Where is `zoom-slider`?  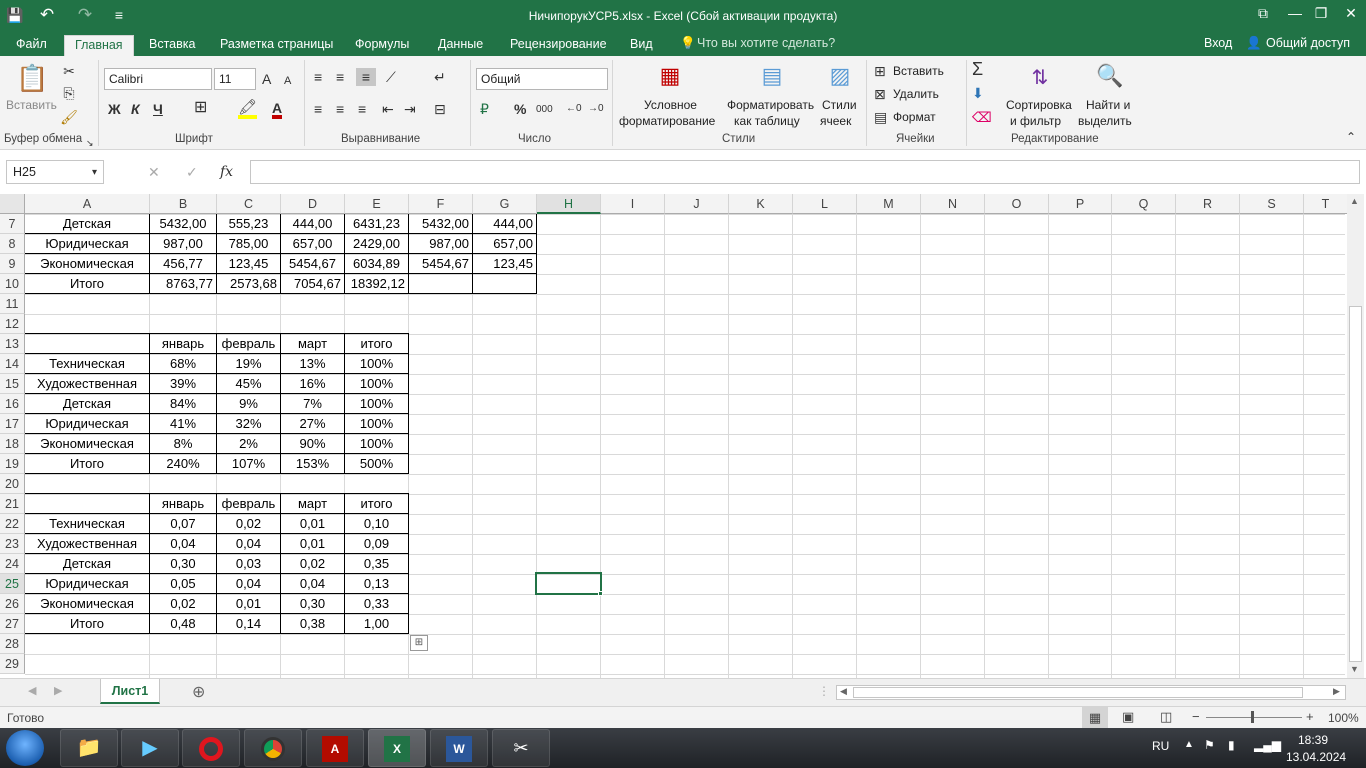
zoom-slider is located at coordinates (1254, 717).